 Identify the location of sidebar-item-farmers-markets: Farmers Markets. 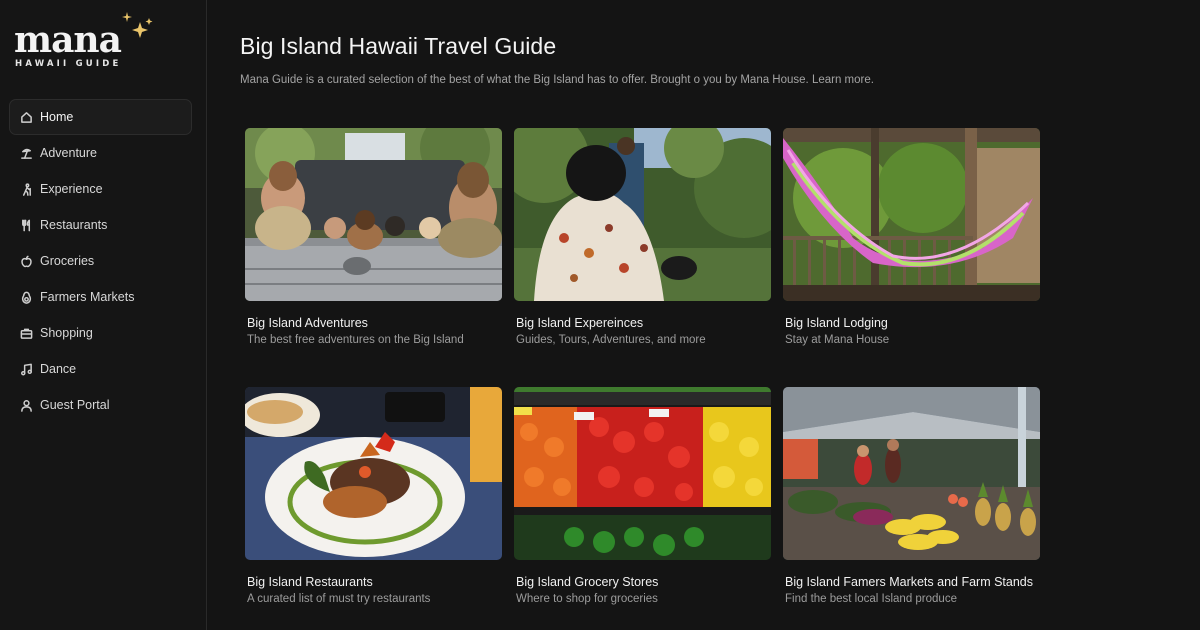
(100, 297).